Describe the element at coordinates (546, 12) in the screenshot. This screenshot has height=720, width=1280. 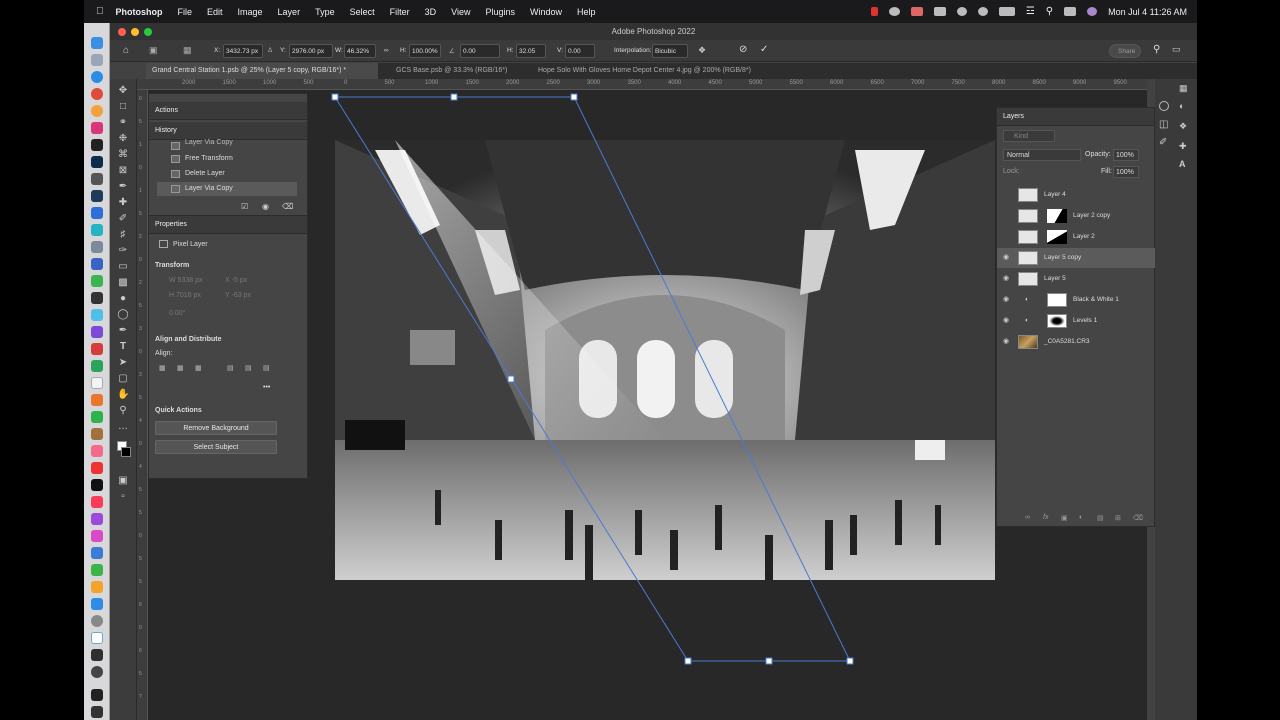
I see `menu-window: Window` at that location.